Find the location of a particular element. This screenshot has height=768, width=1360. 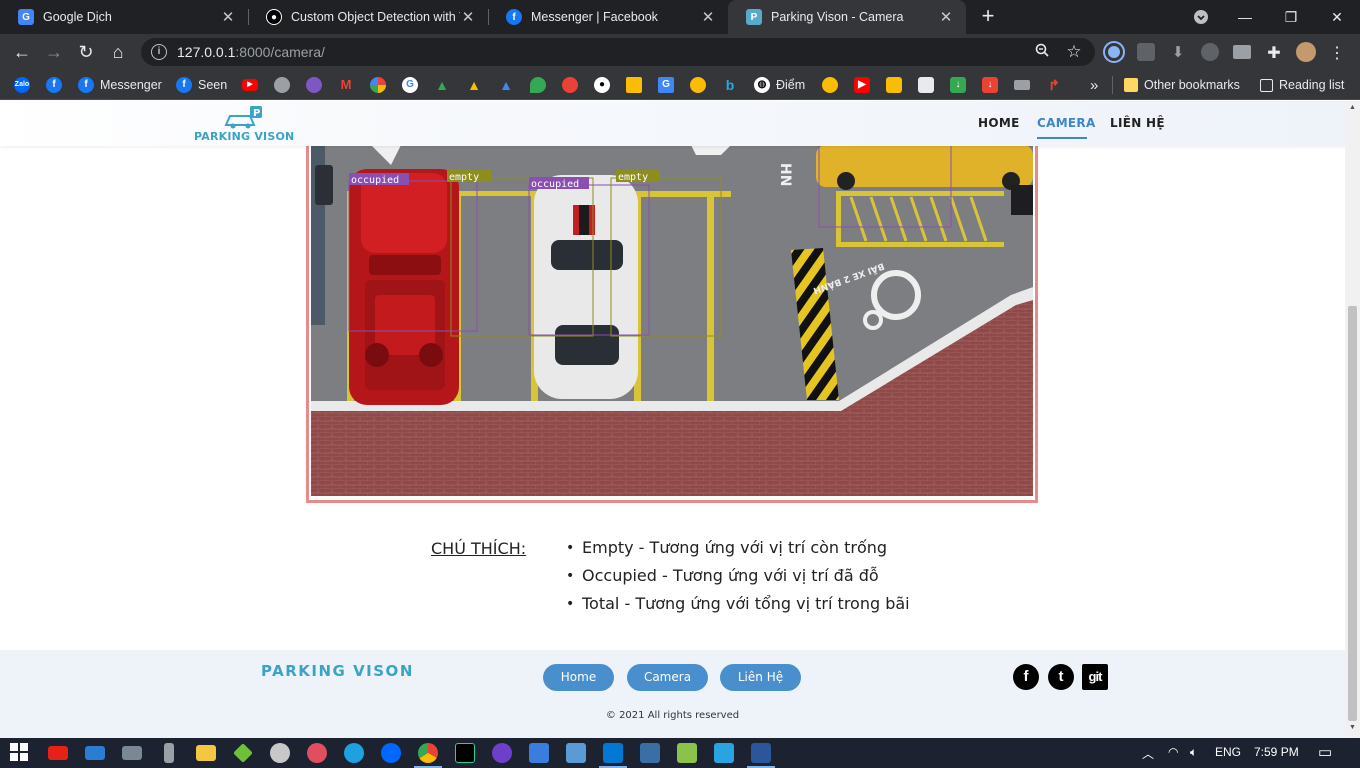

menu-dots-icon: ⋮ is located at coordinates (1337, 52).